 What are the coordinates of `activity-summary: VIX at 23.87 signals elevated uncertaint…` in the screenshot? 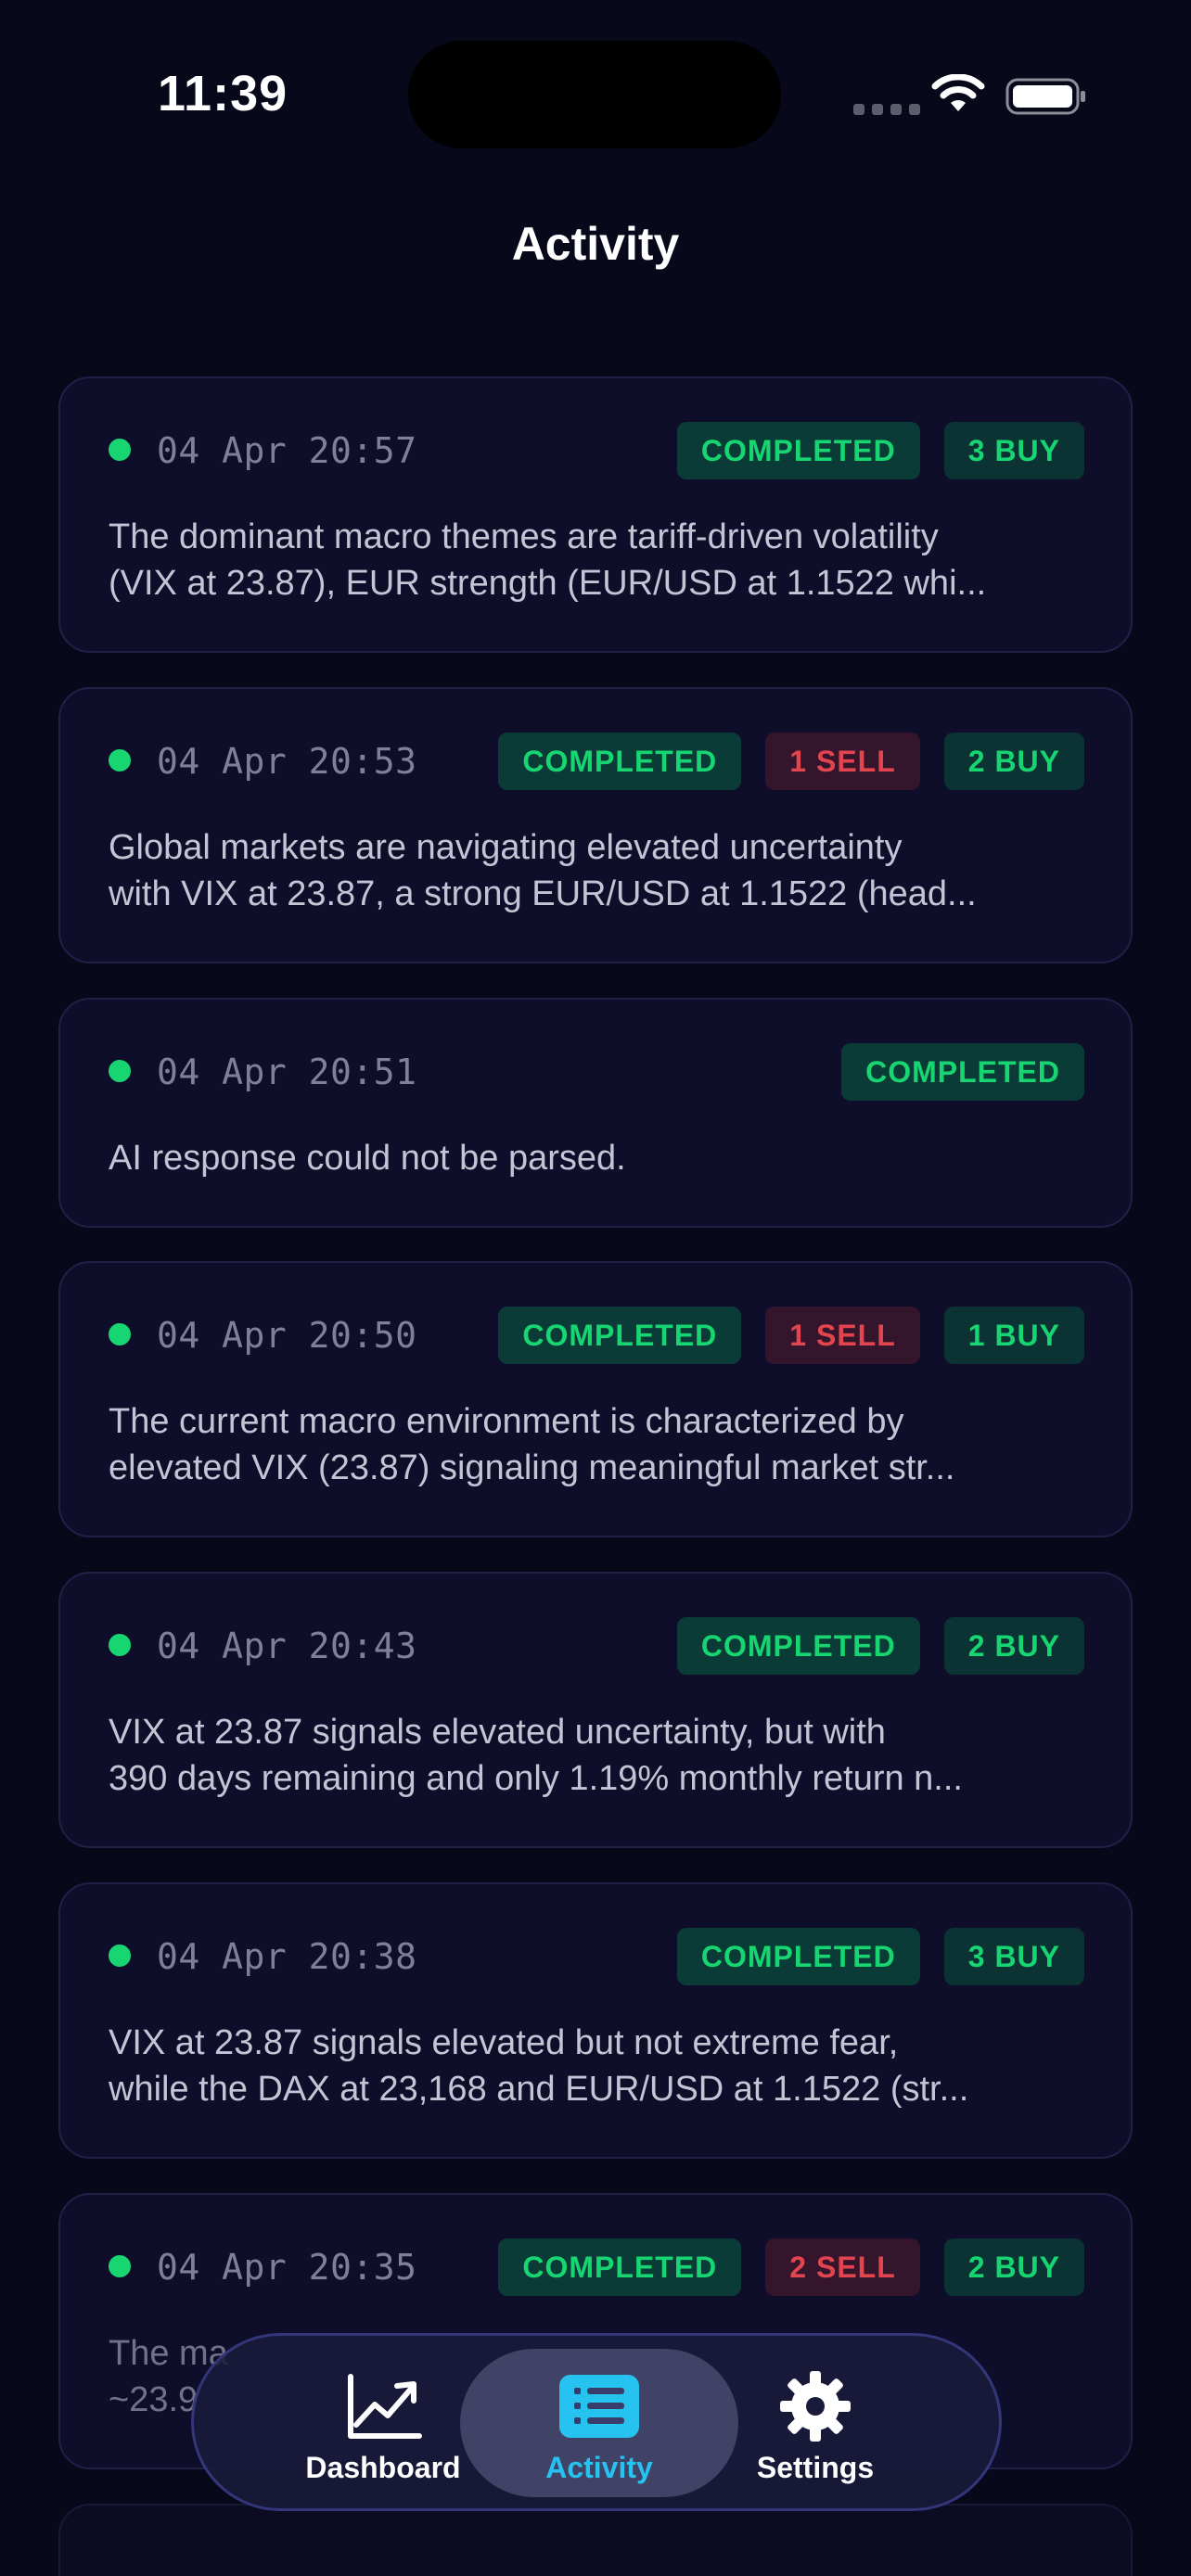 It's located at (536, 1755).